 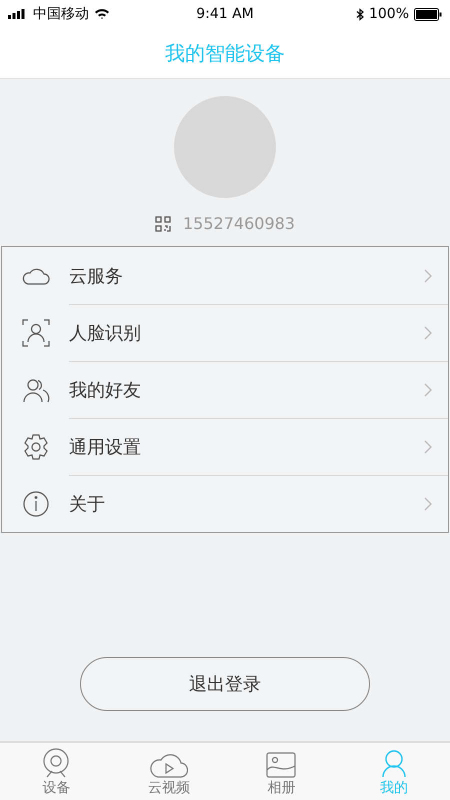 I want to click on logout-button: 退出登录, so click(x=225, y=684).